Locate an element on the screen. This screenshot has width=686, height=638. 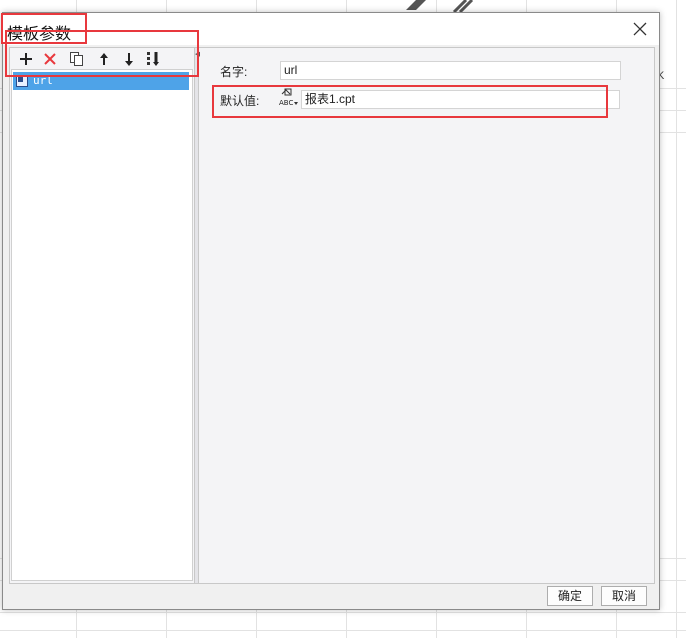
pencil-icon is located at coordinates (463, 6).